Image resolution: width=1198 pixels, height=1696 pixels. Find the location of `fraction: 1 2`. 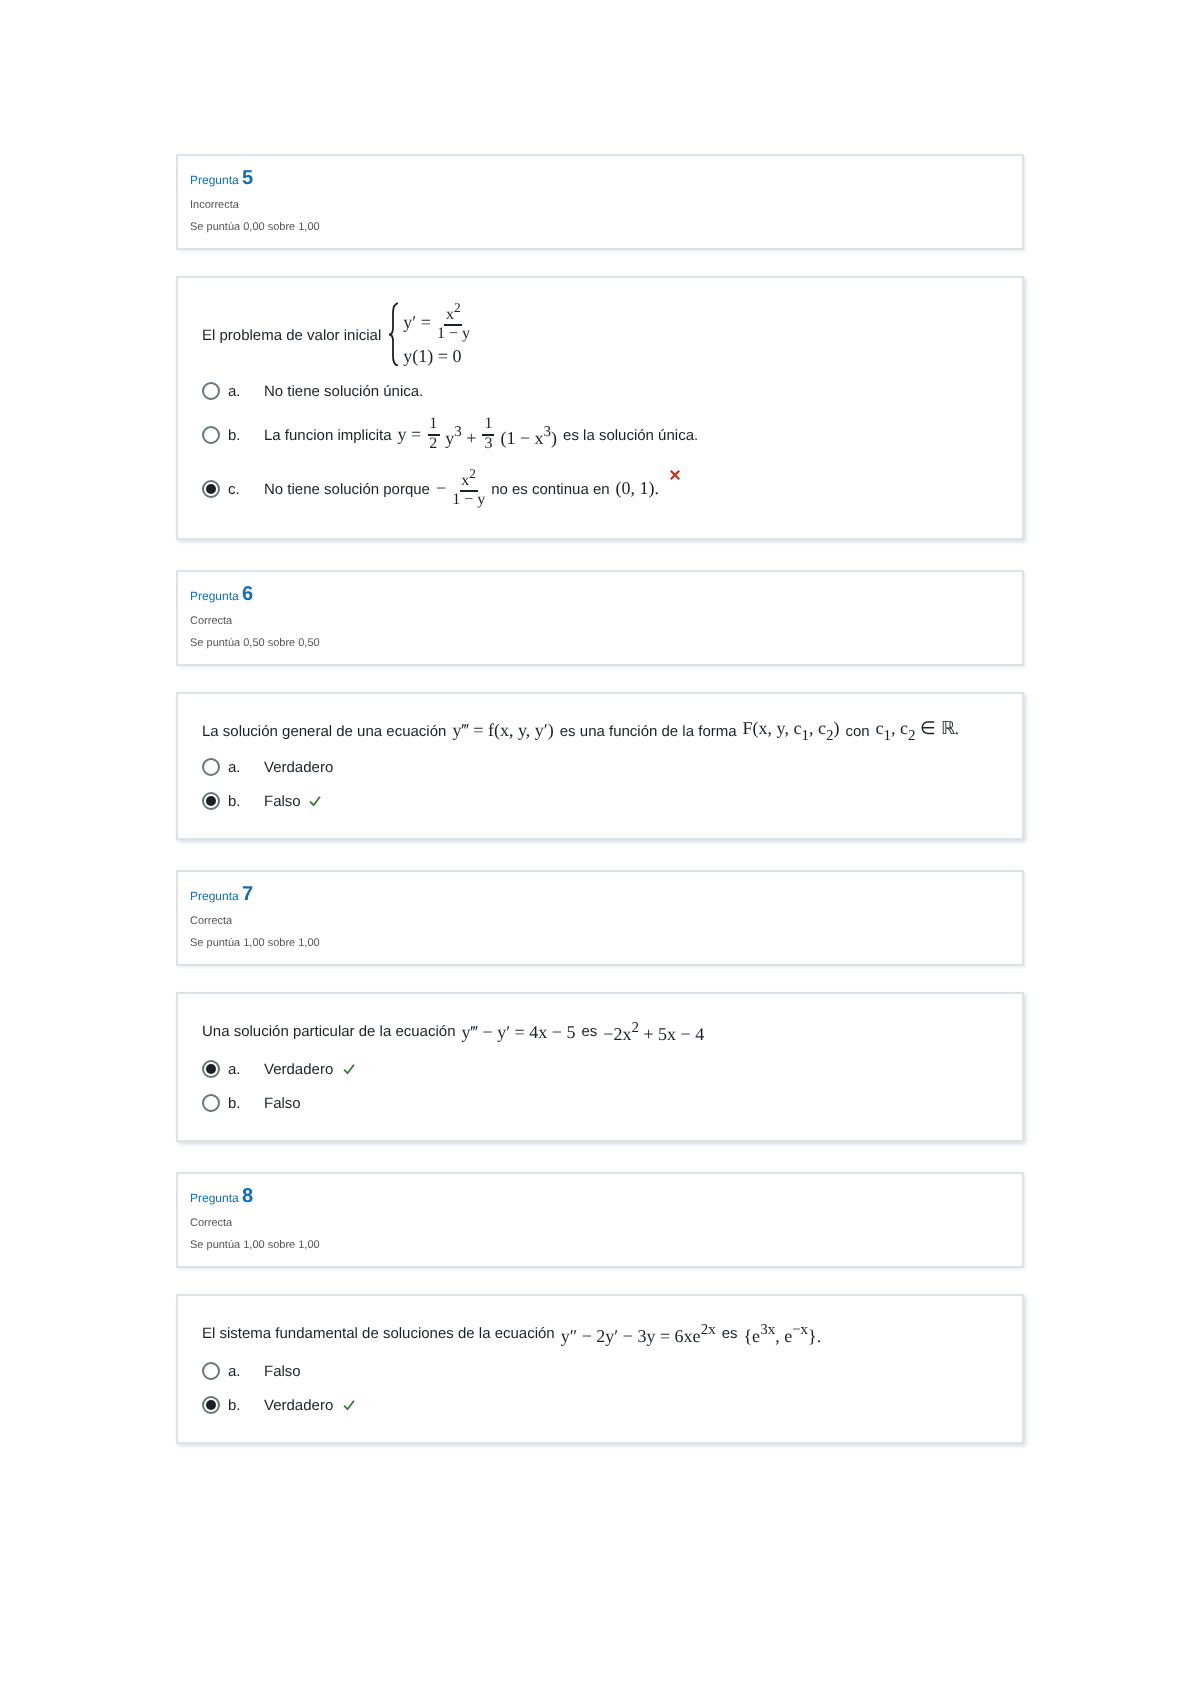

fraction: 1 2 is located at coordinates (433, 434).